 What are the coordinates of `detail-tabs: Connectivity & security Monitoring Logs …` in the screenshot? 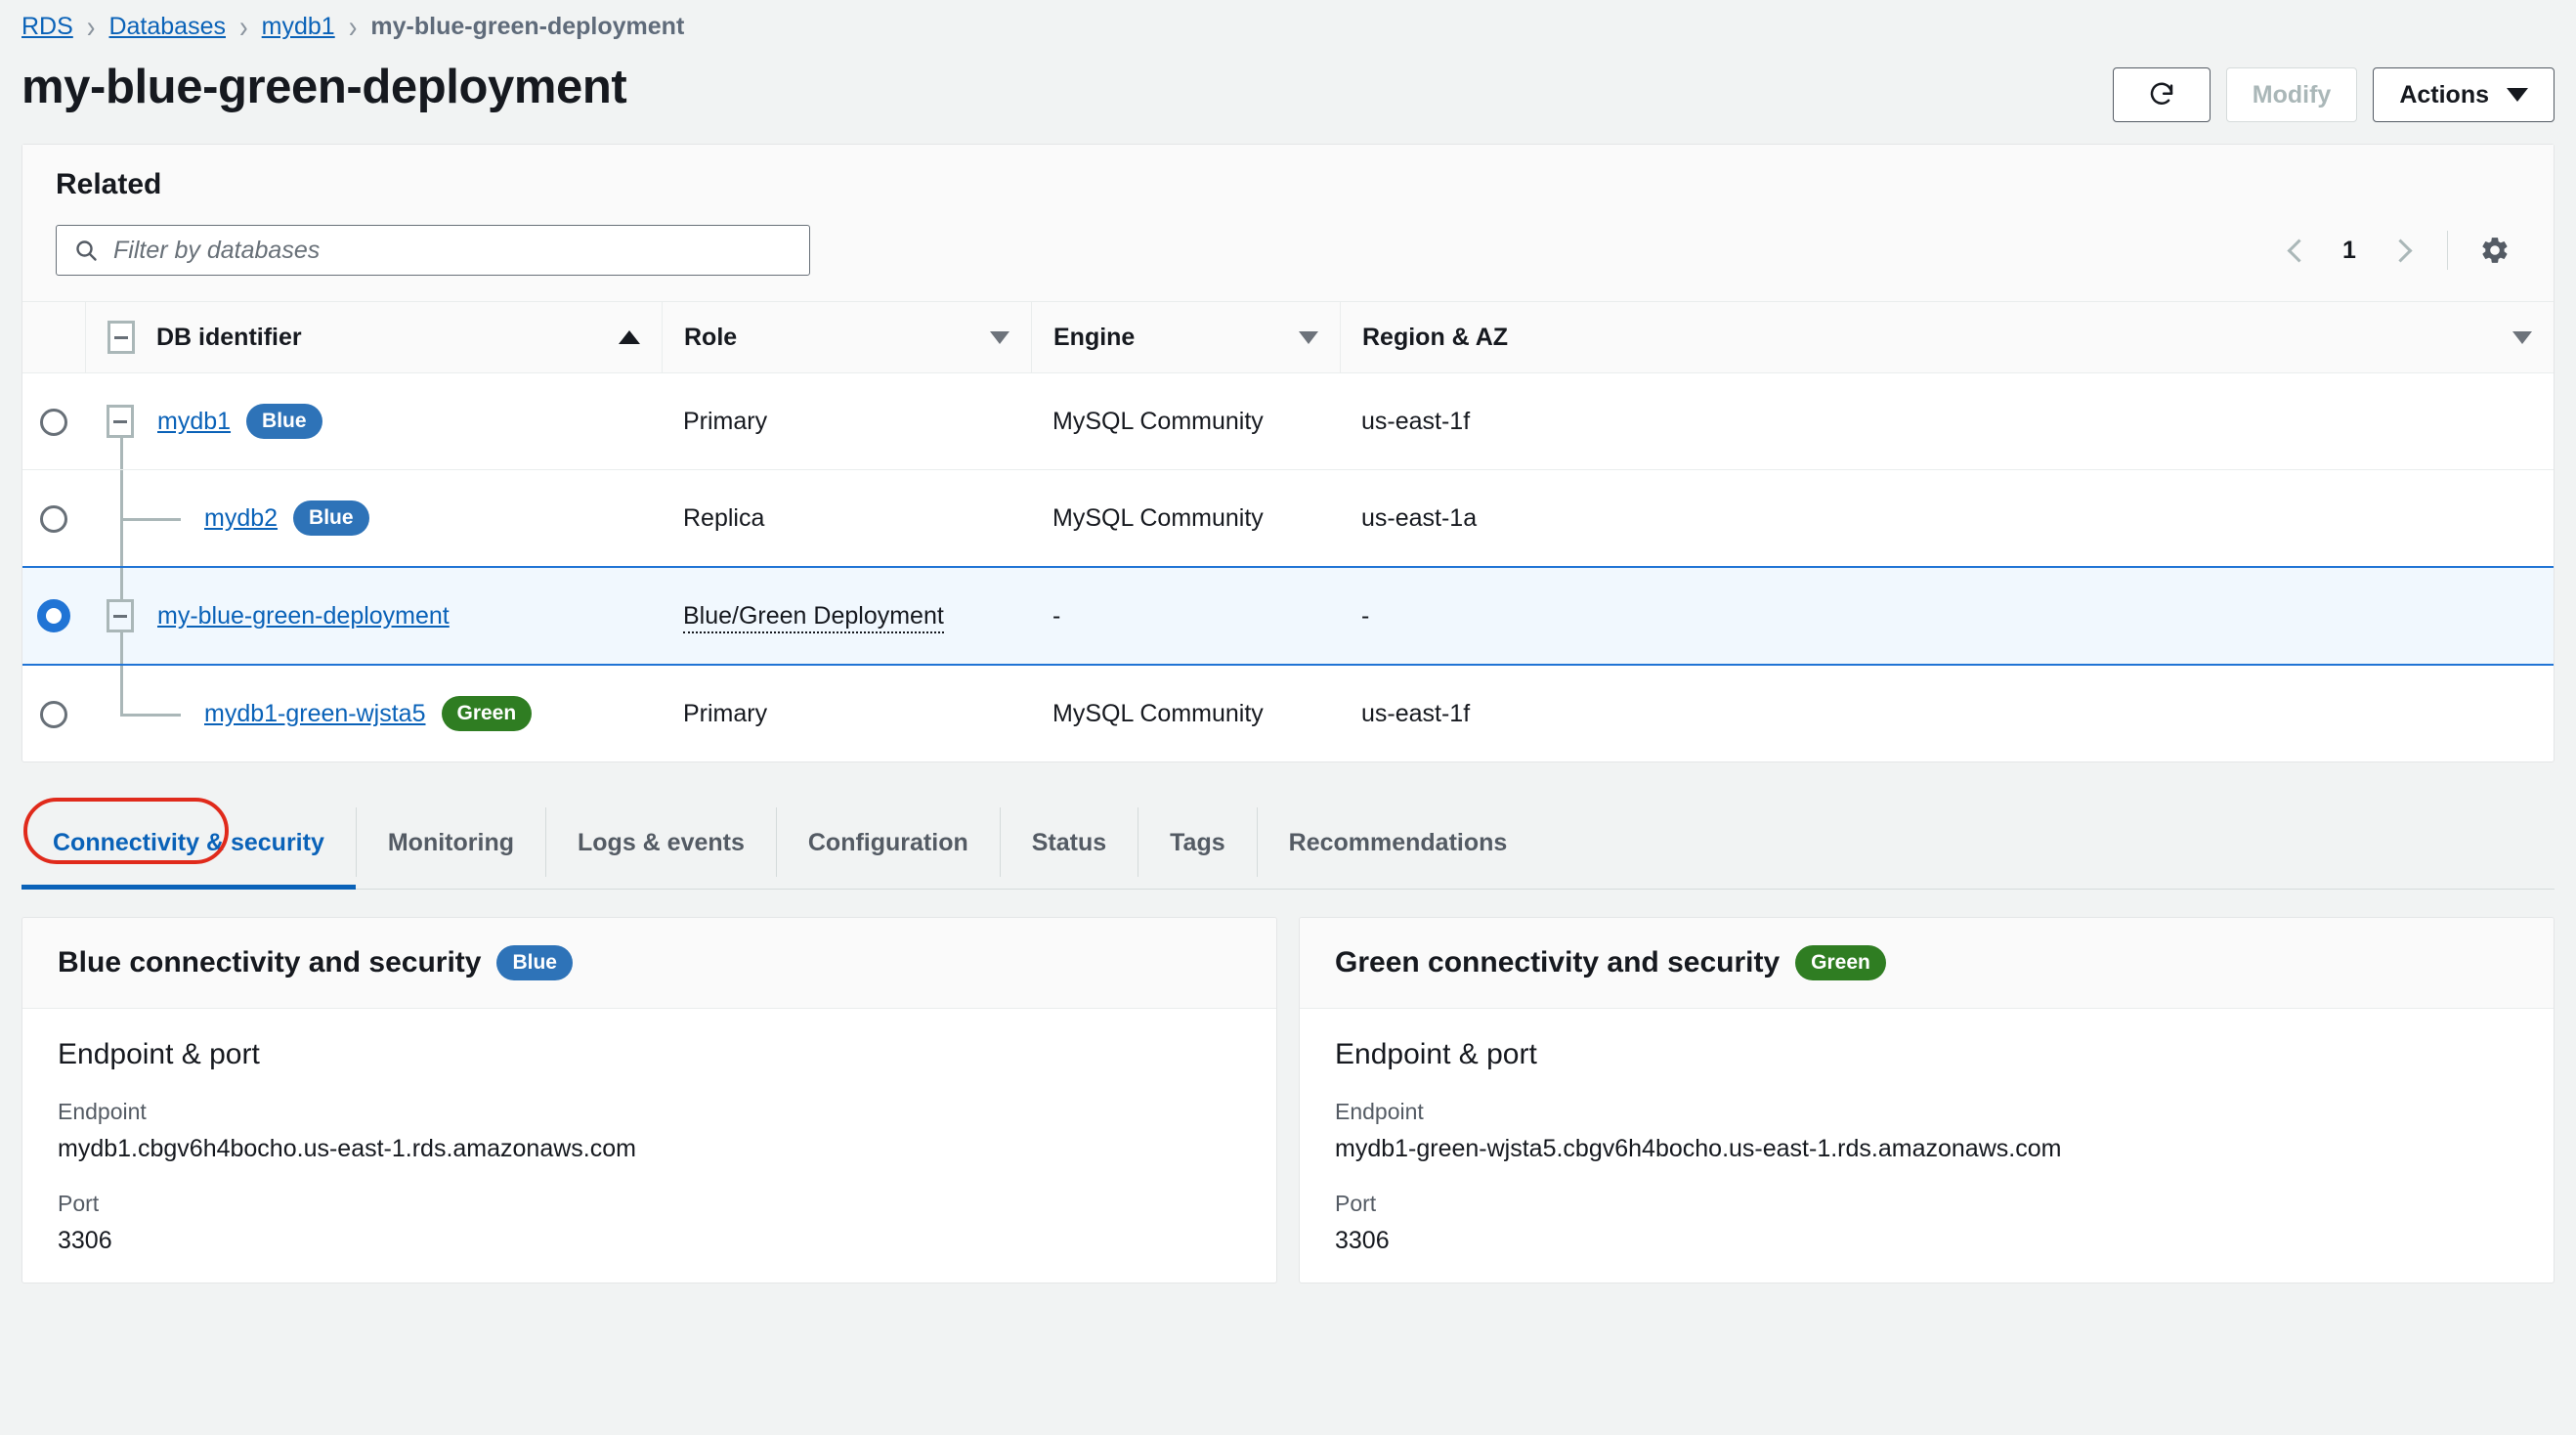 It's located at (1288, 843).